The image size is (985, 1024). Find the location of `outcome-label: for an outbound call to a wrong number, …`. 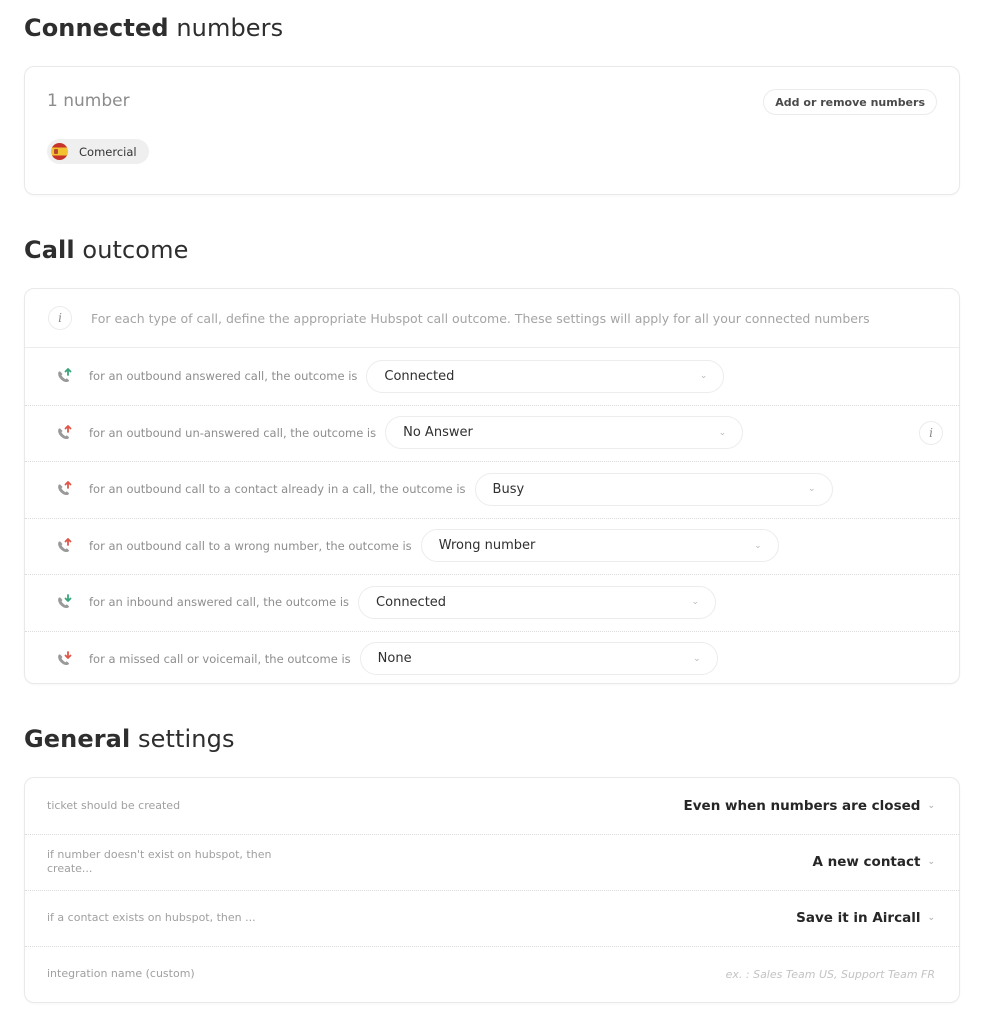

outcome-label: for an outbound call to a wrong number, … is located at coordinates (250, 545).